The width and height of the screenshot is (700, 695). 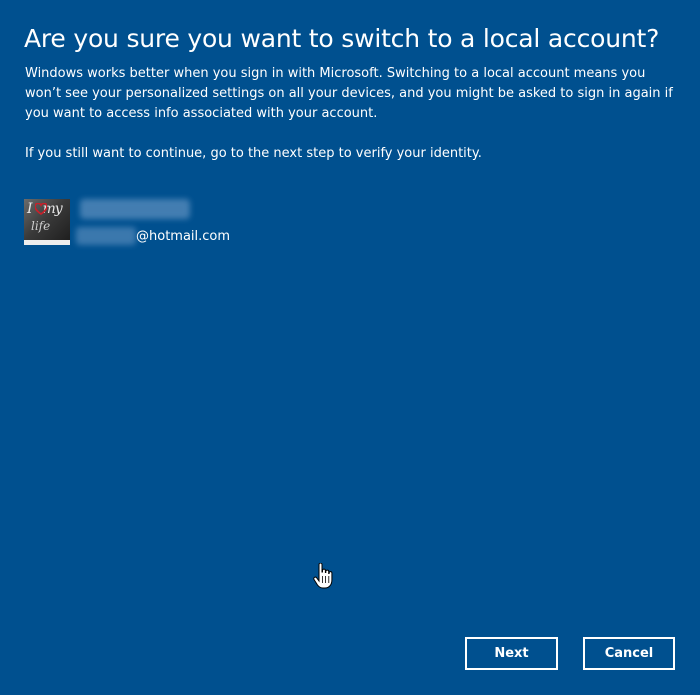 What do you see at coordinates (41, 209) in the screenshot?
I see `heart-icon` at bounding box center [41, 209].